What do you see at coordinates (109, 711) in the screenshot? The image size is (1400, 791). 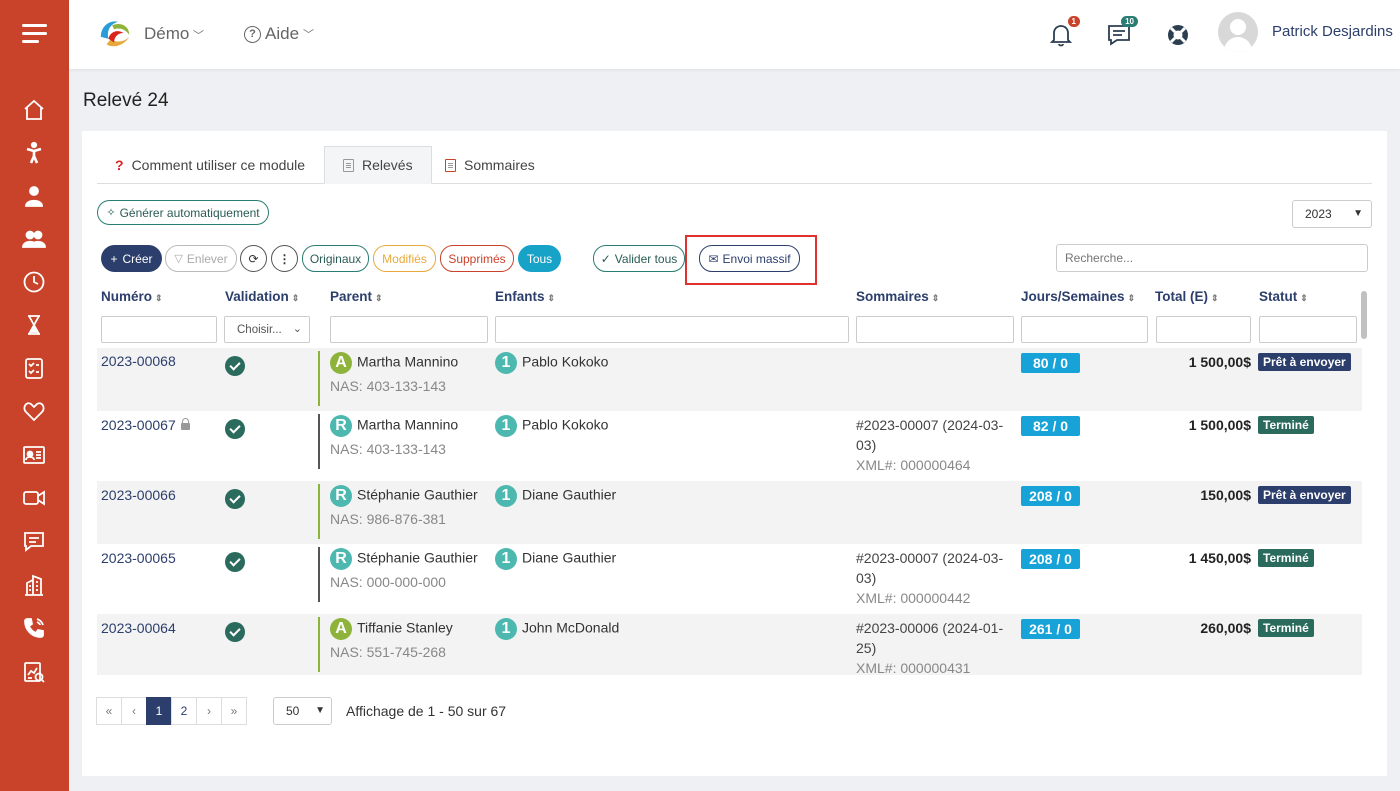 I see `first-page-button: «` at bounding box center [109, 711].